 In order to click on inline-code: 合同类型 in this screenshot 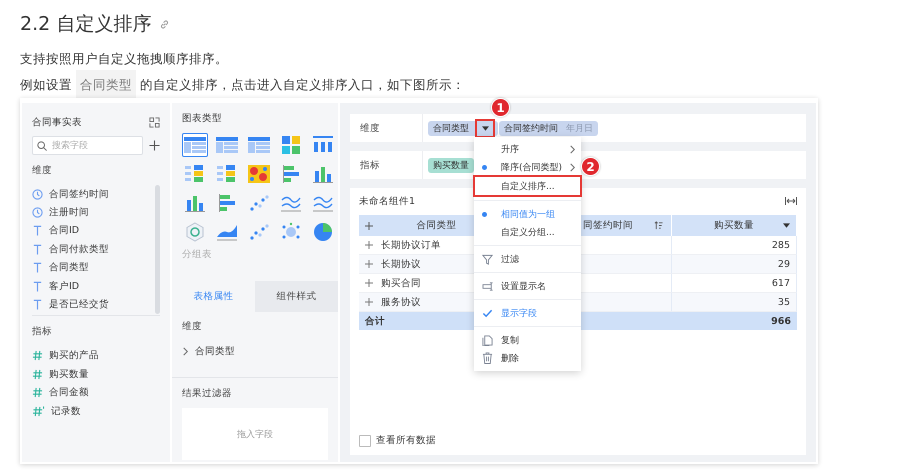, I will do `click(106, 85)`.